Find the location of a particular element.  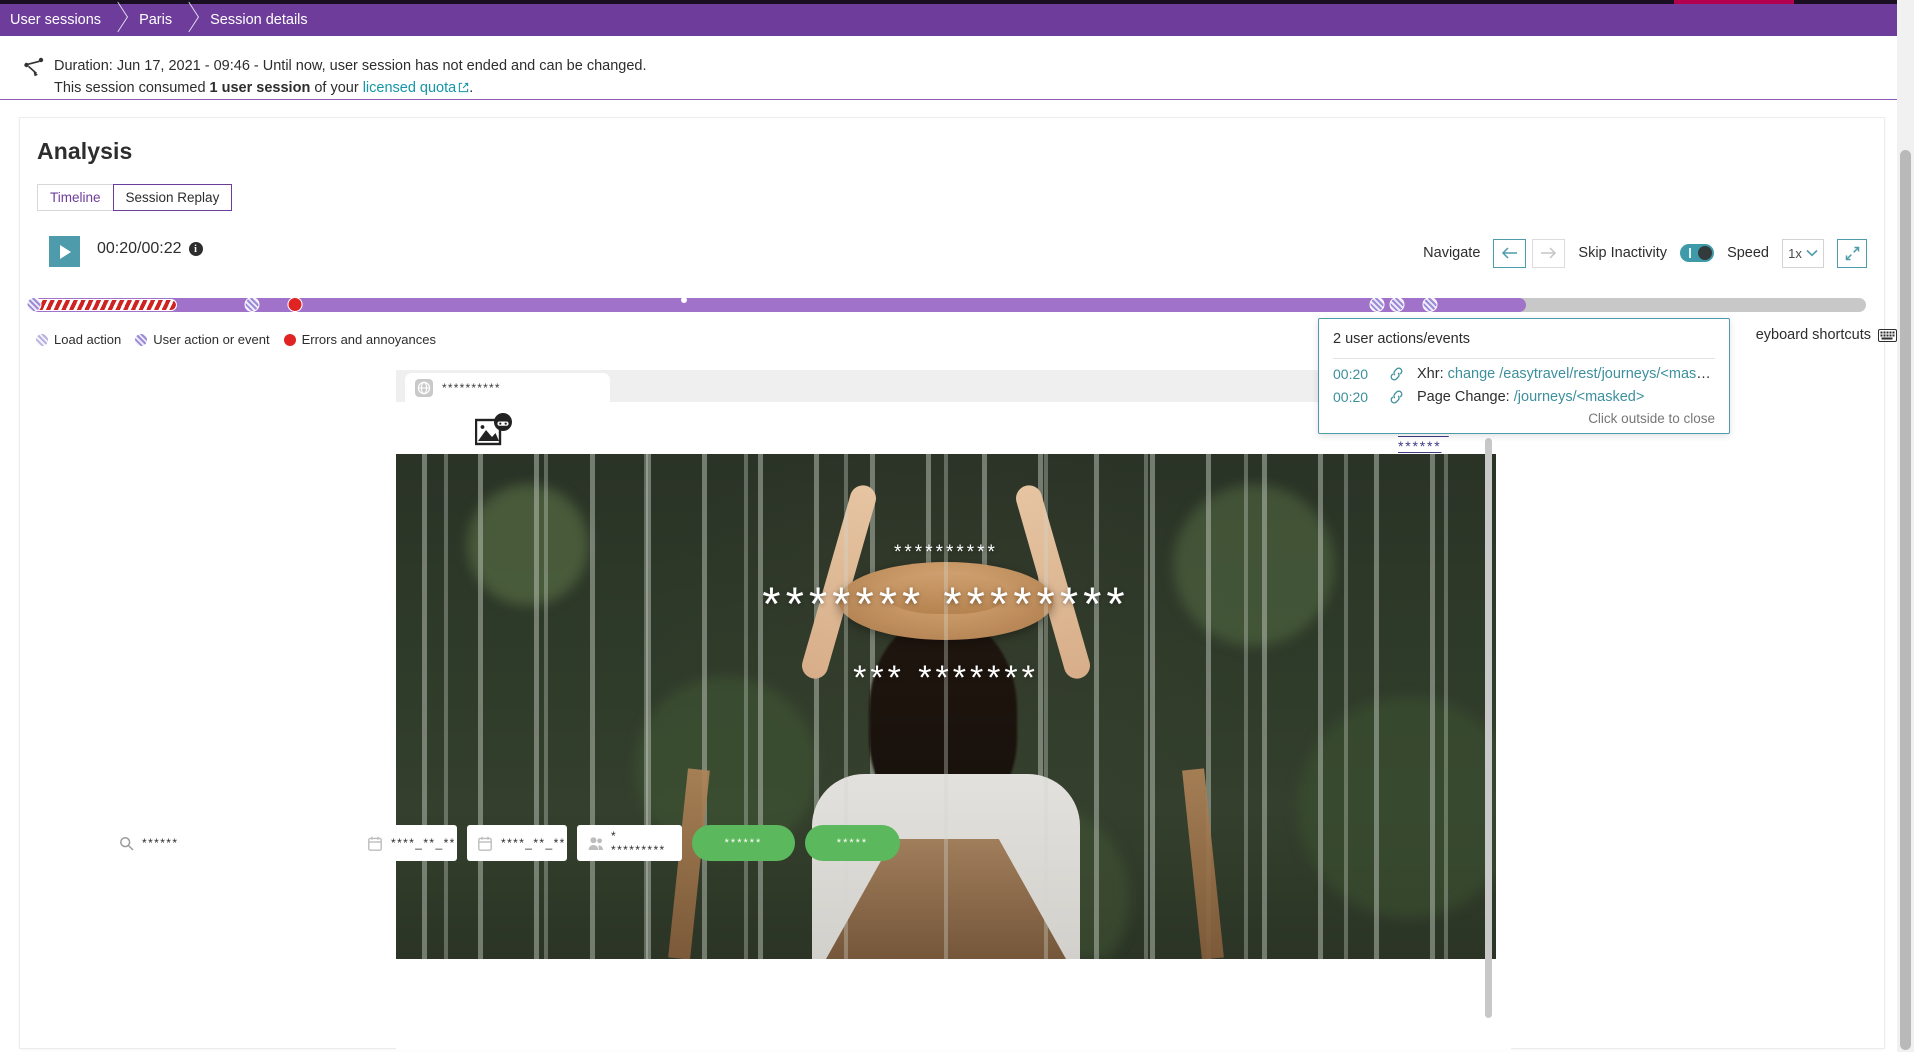

play-icon is located at coordinates (65, 251).